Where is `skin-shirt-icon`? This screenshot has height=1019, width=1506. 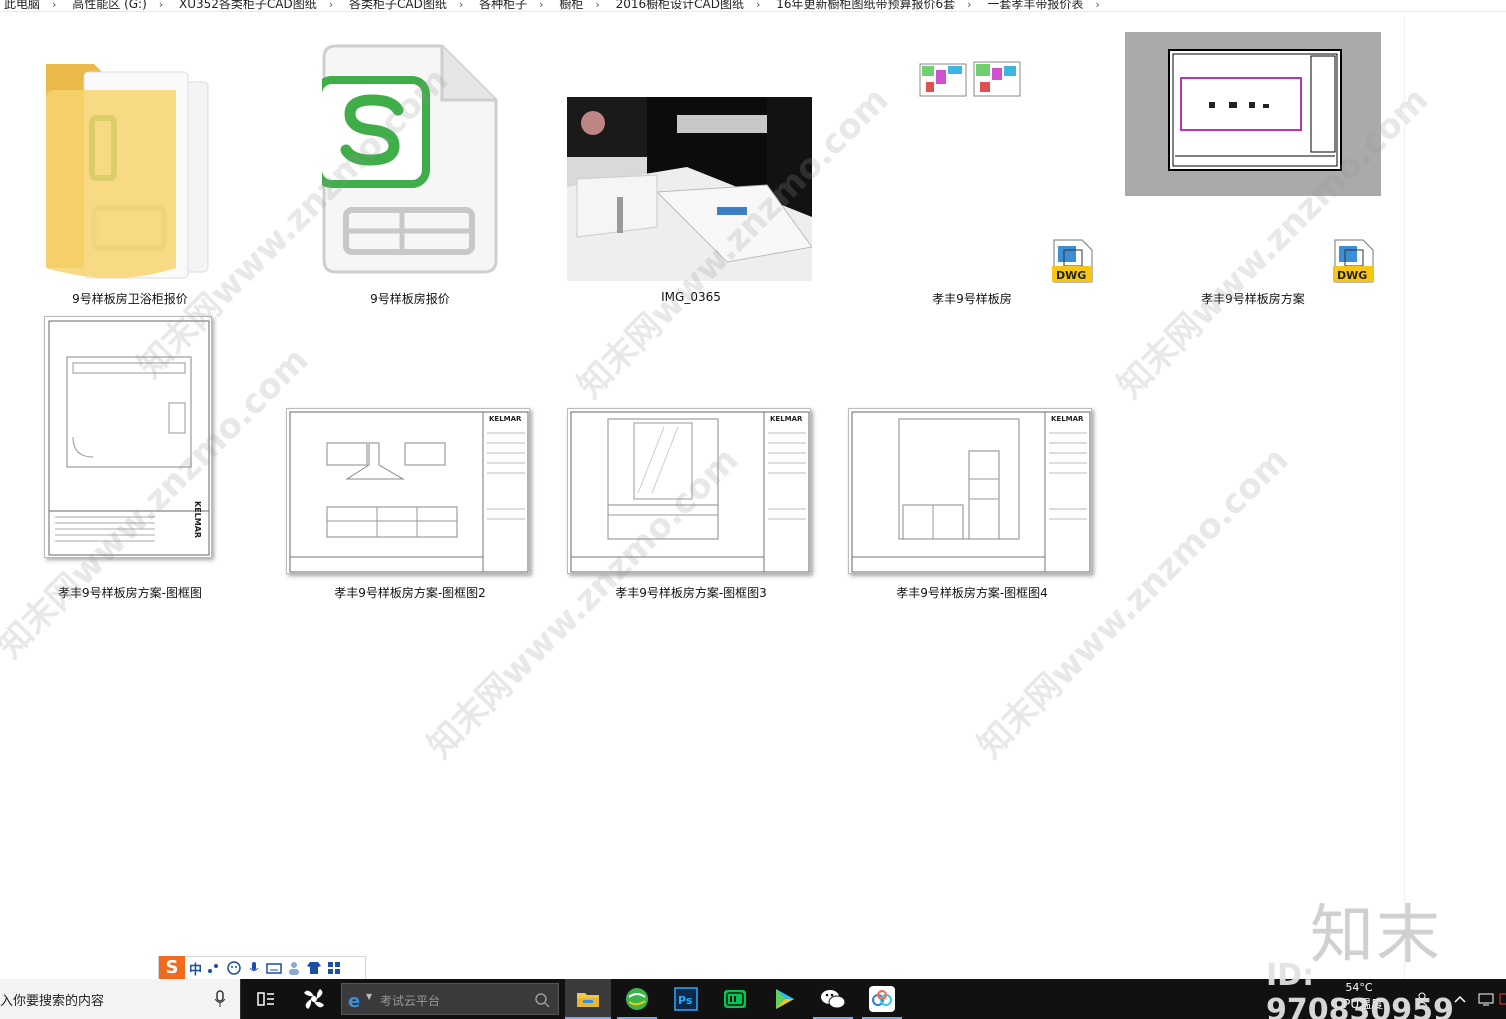 skin-shirt-icon is located at coordinates (314, 968).